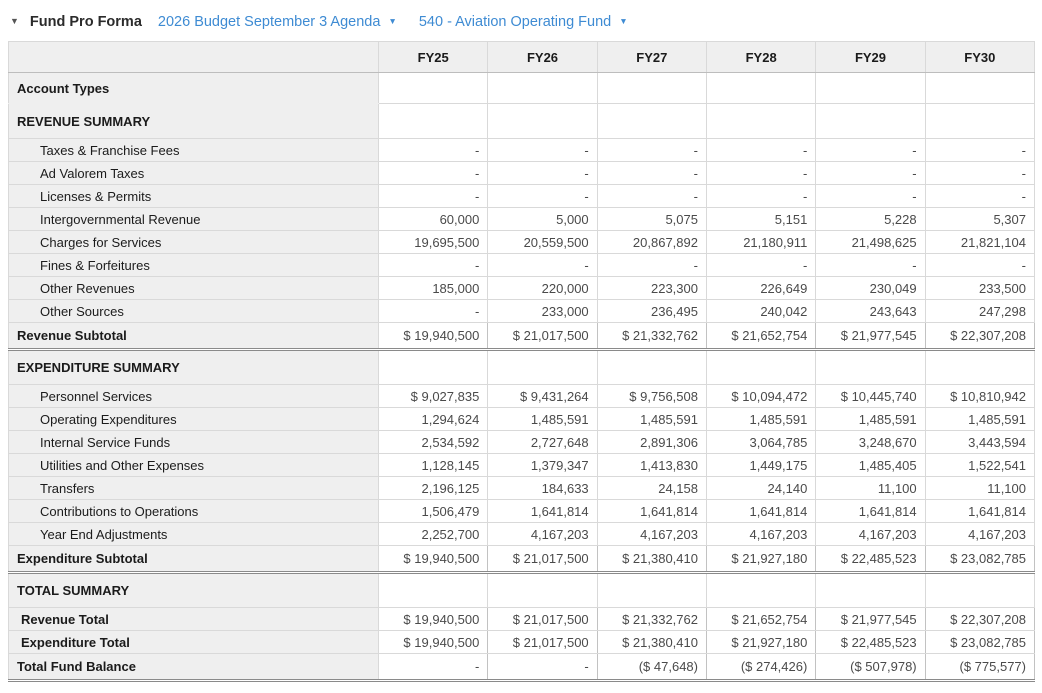 Image resolution: width=1042 pixels, height=693 pixels. Describe the element at coordinates (433, 559) in the screenshot. I see `cell-value: $ 19,940,500` at that location.